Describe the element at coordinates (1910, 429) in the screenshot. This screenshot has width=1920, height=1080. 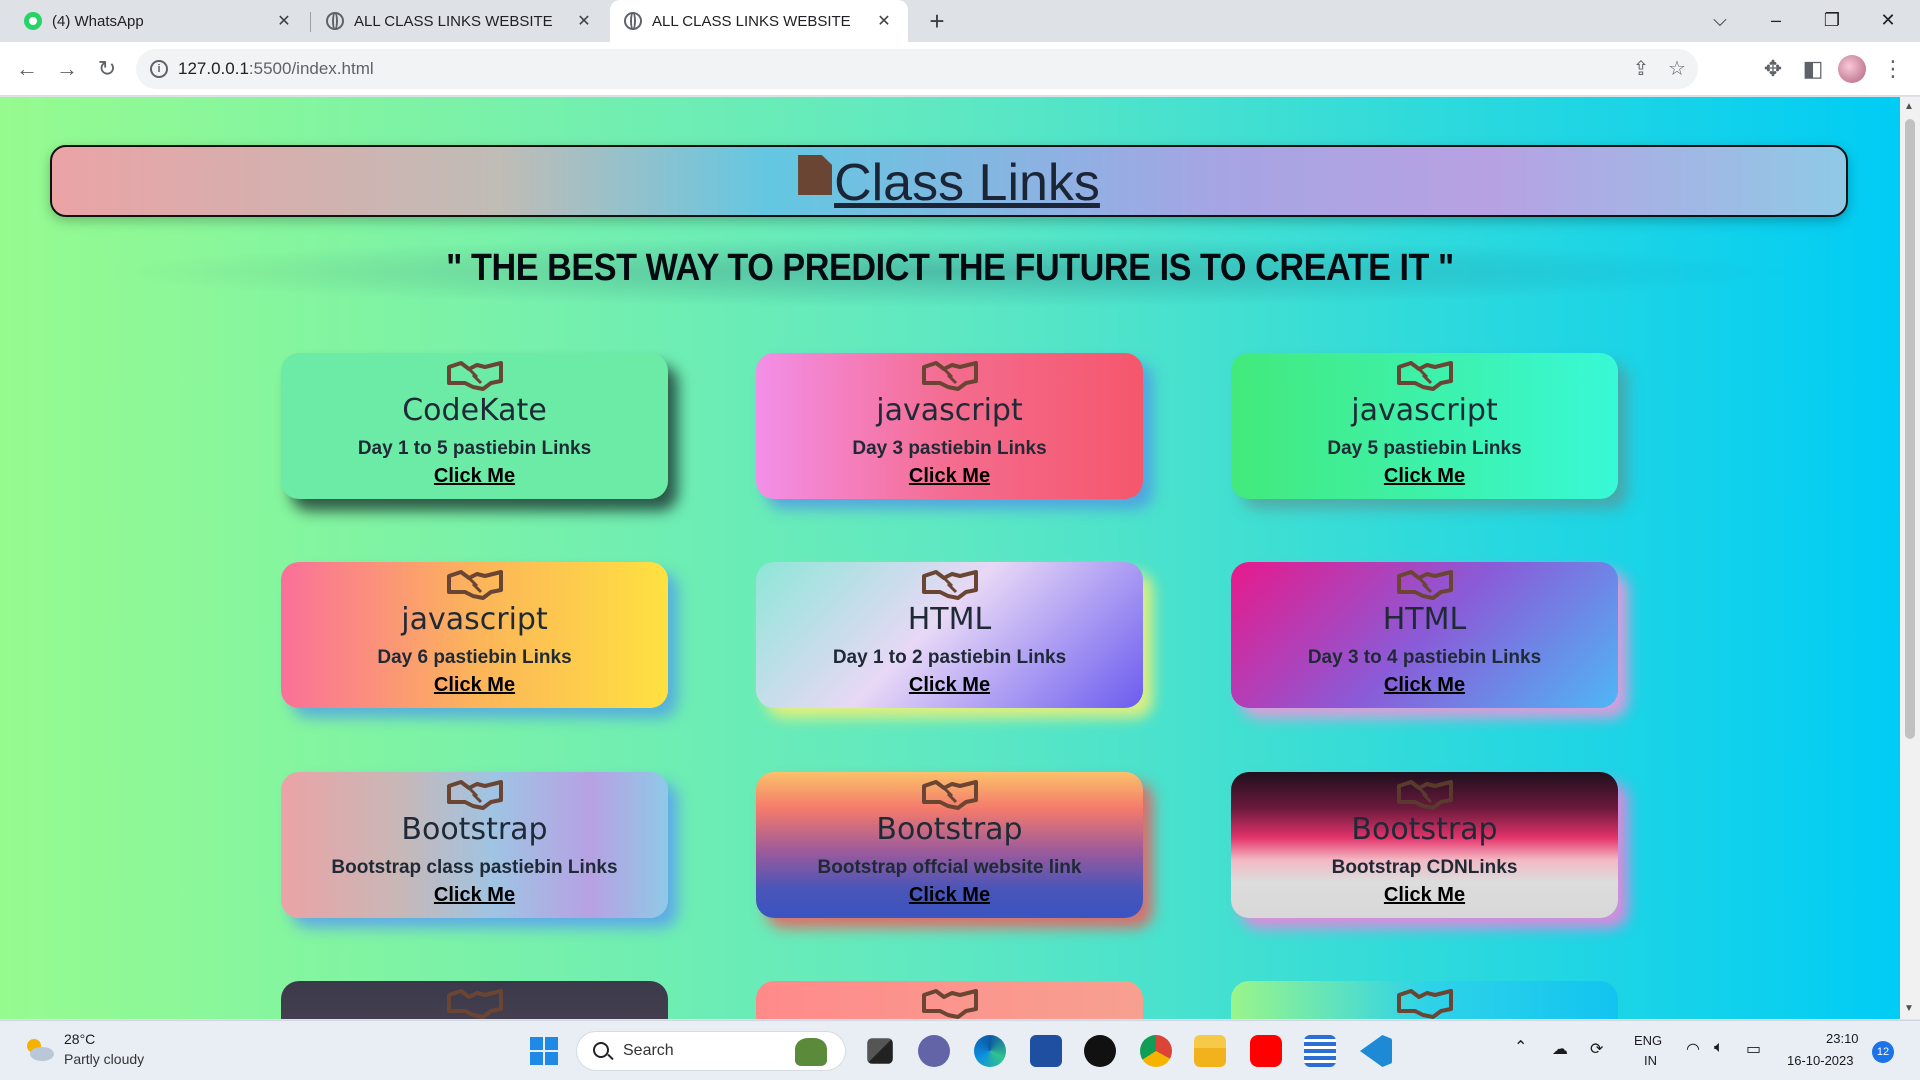
I see `scroll-thumb` at that location.